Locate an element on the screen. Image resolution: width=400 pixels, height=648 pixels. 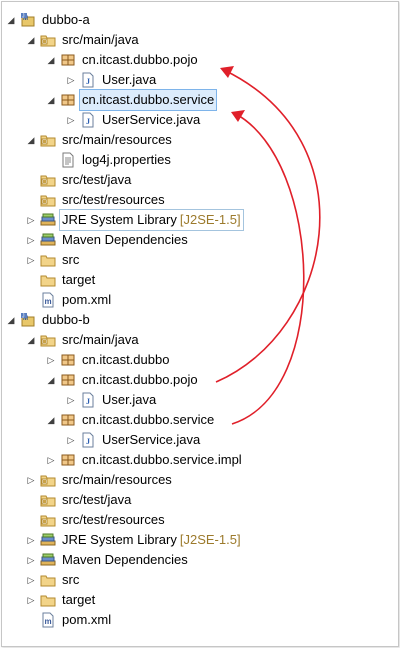
tree-item-text: cn.itcast.dubbo.service is located at coordinates (148, 99).